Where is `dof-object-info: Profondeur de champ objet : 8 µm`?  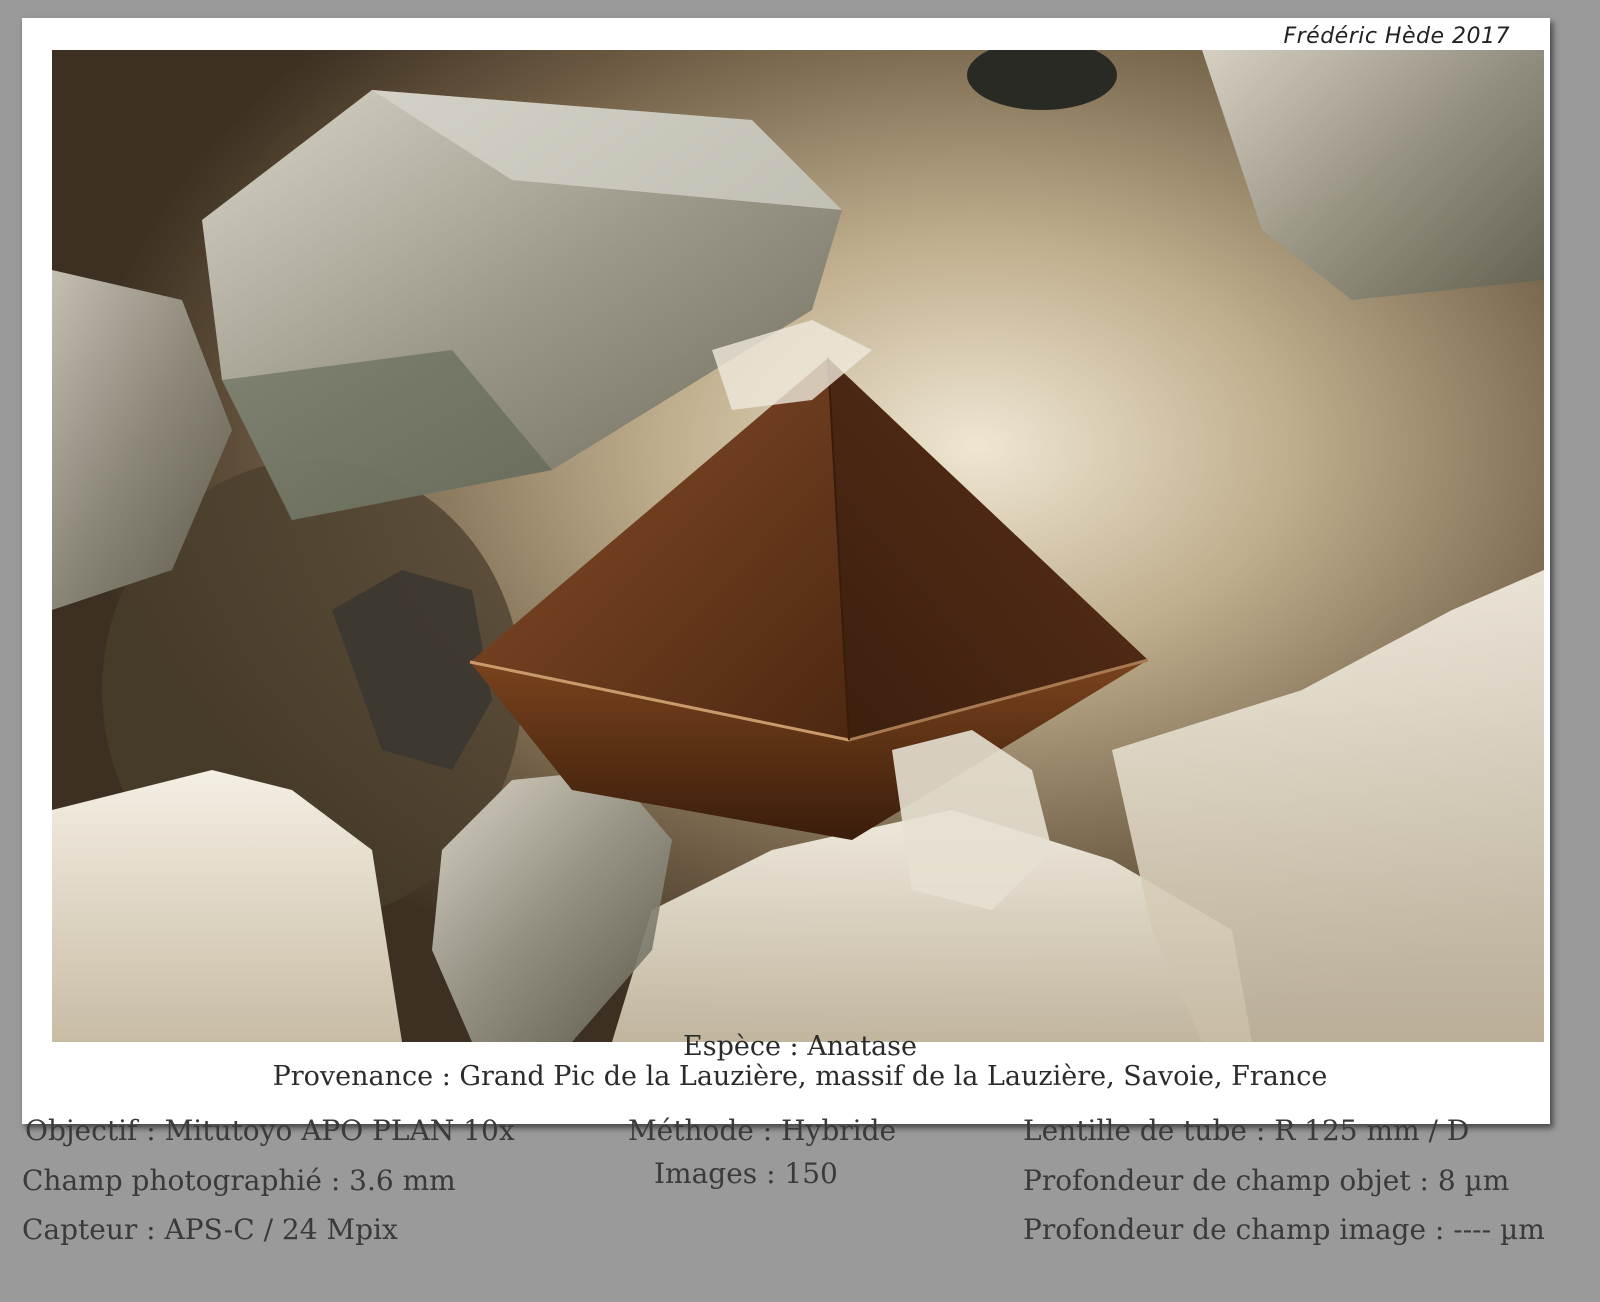
dof-object-info: Profondeur de champ objet : 8 µm is located at coordinates (1266, 1180).